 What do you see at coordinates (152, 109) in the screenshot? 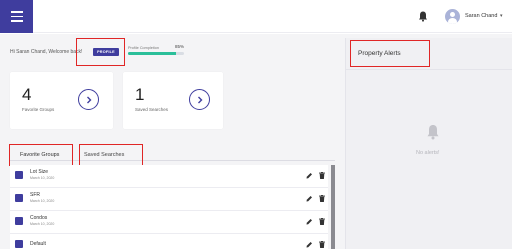
I see `saved-searches-label: Saved Searches` at bounding box center [152, 109].